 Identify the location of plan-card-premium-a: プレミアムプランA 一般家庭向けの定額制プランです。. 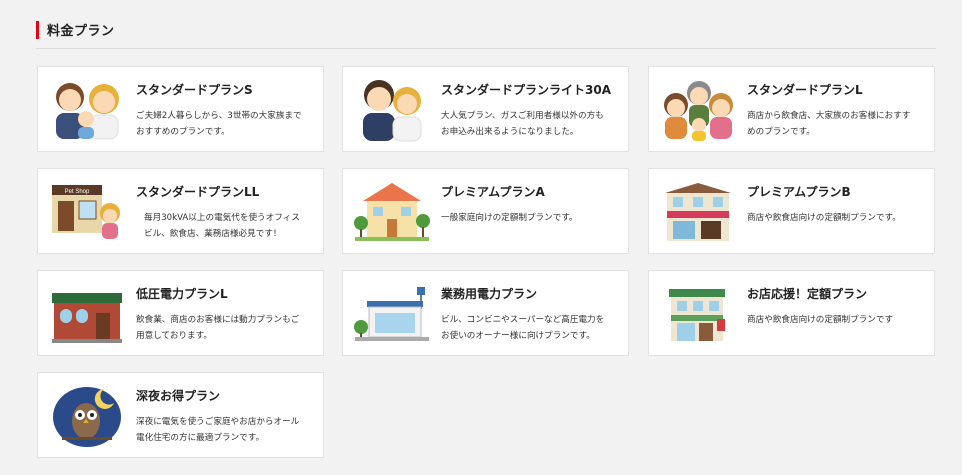
(485, 211).